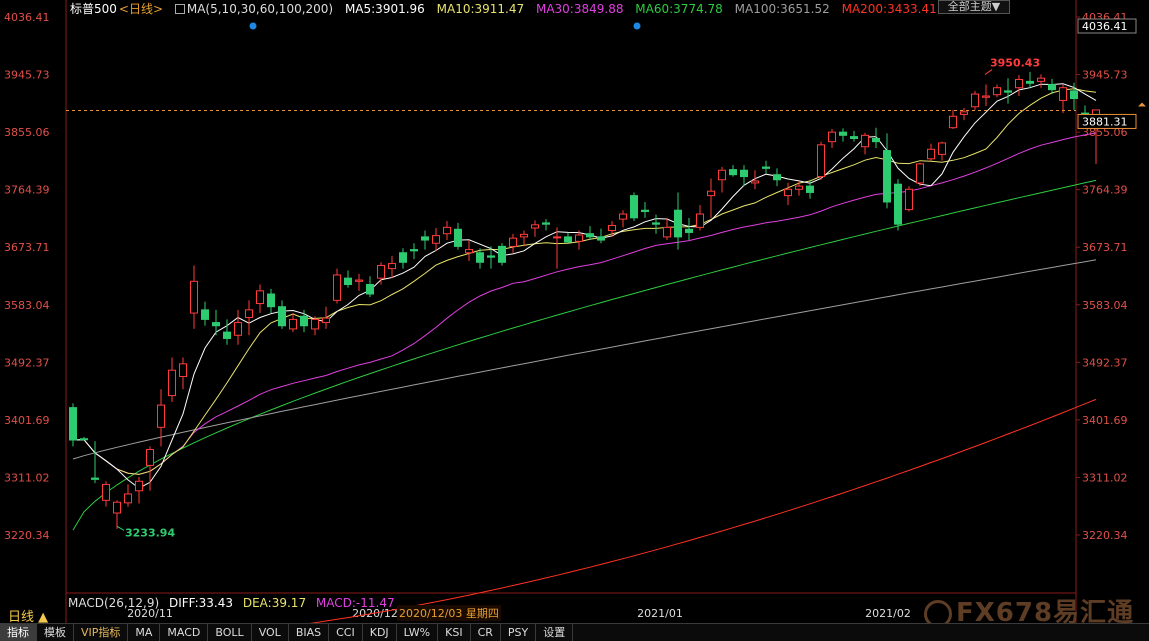 Image resolution: width=1149 pixels, height=641 pixels. What do you see at coordinates (55, 632) in the screenshot?
I see `tab-1: 模板` at bounding box center [55, 632].